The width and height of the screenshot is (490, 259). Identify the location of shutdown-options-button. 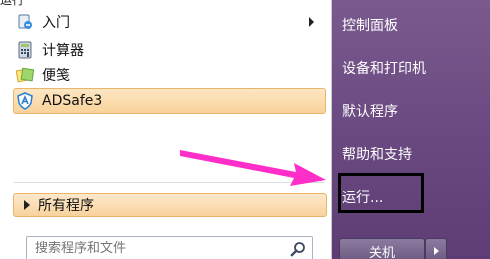
(436, 248).